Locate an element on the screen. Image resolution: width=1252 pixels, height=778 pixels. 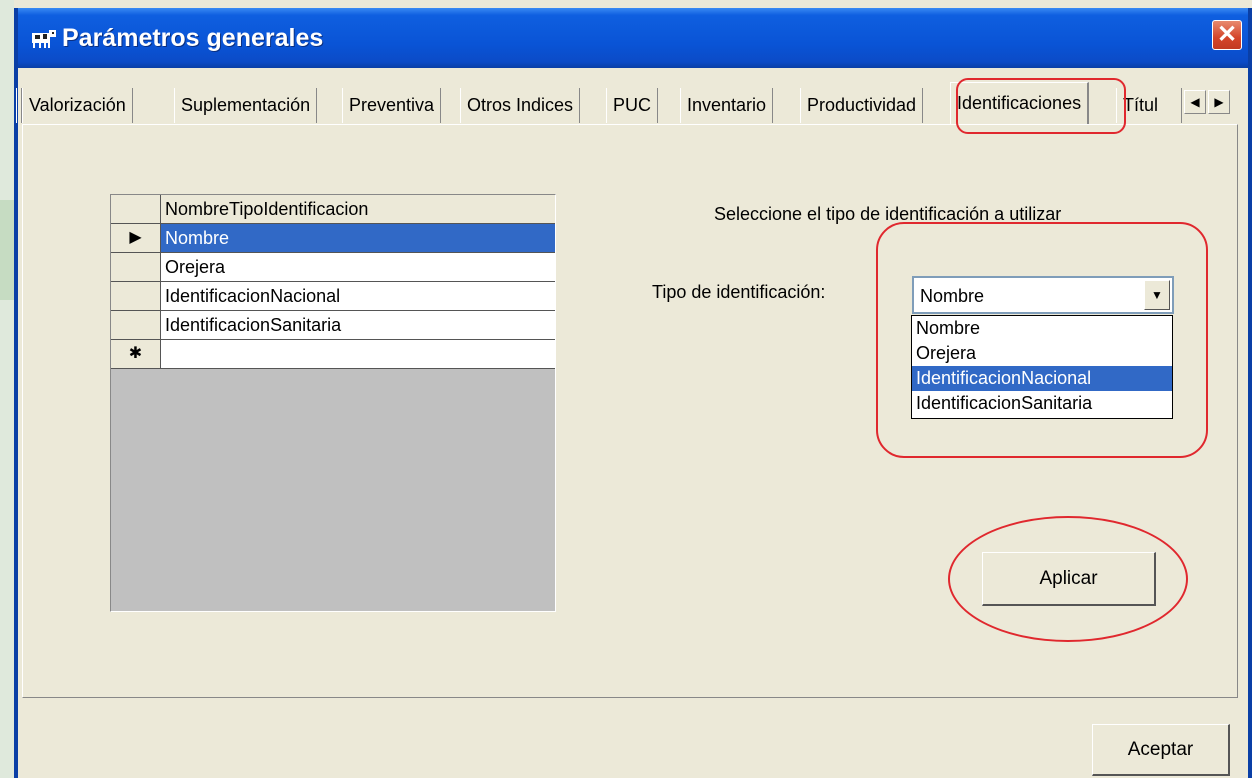
dropdown-option: Nombre is located at coordinates (1042, 328).